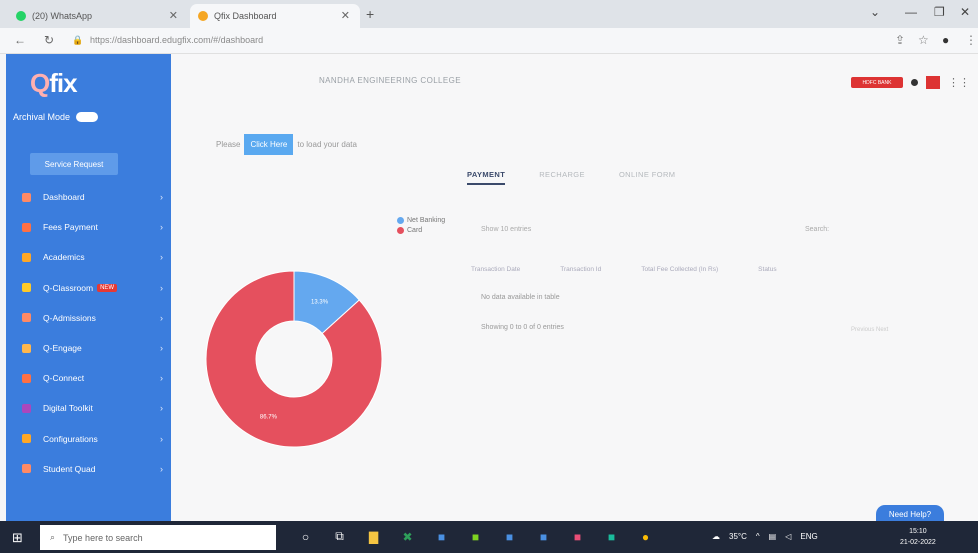  What do you see at coordinates (87, 117) in the screenshot?
I see `archival-mode-toggle` at bounding box center [87, 117].